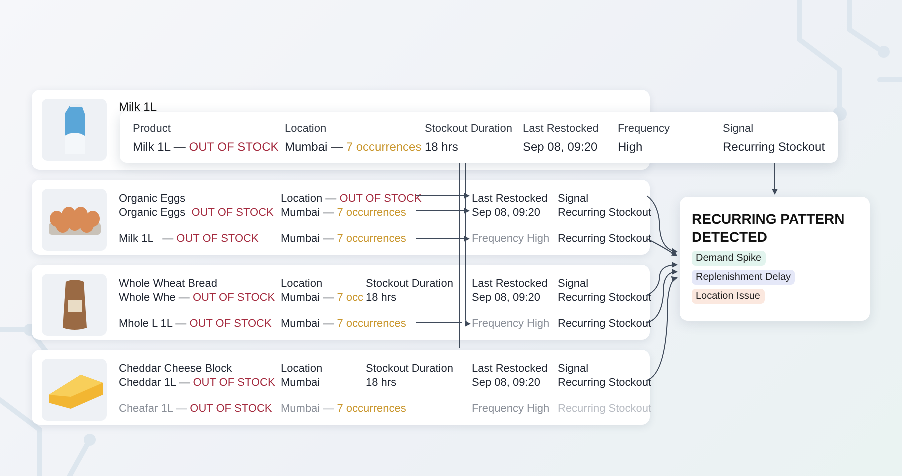  Describe the element at coordinates (189, 239) in the screenshot. I see `table-cell: Milk 1L — OUT OF STOCK` at that location.